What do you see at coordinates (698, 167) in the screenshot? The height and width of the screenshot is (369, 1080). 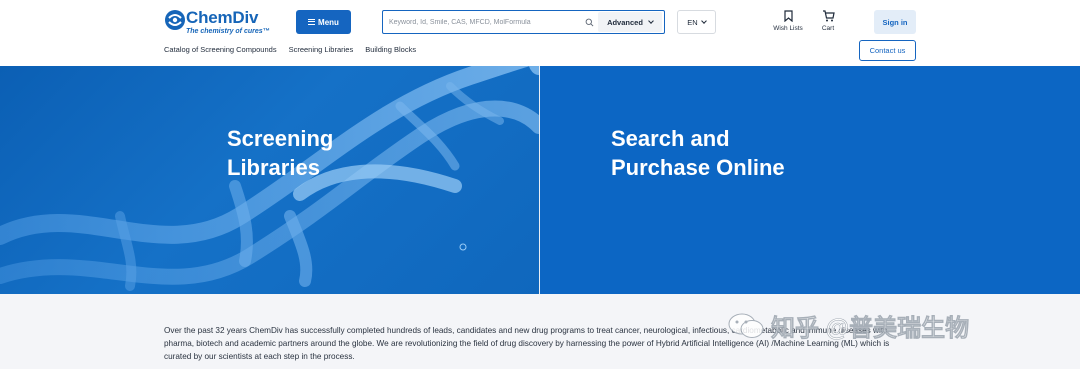 I see `hero-right-line2: Purchase Online` at bounding box center [698, 167].